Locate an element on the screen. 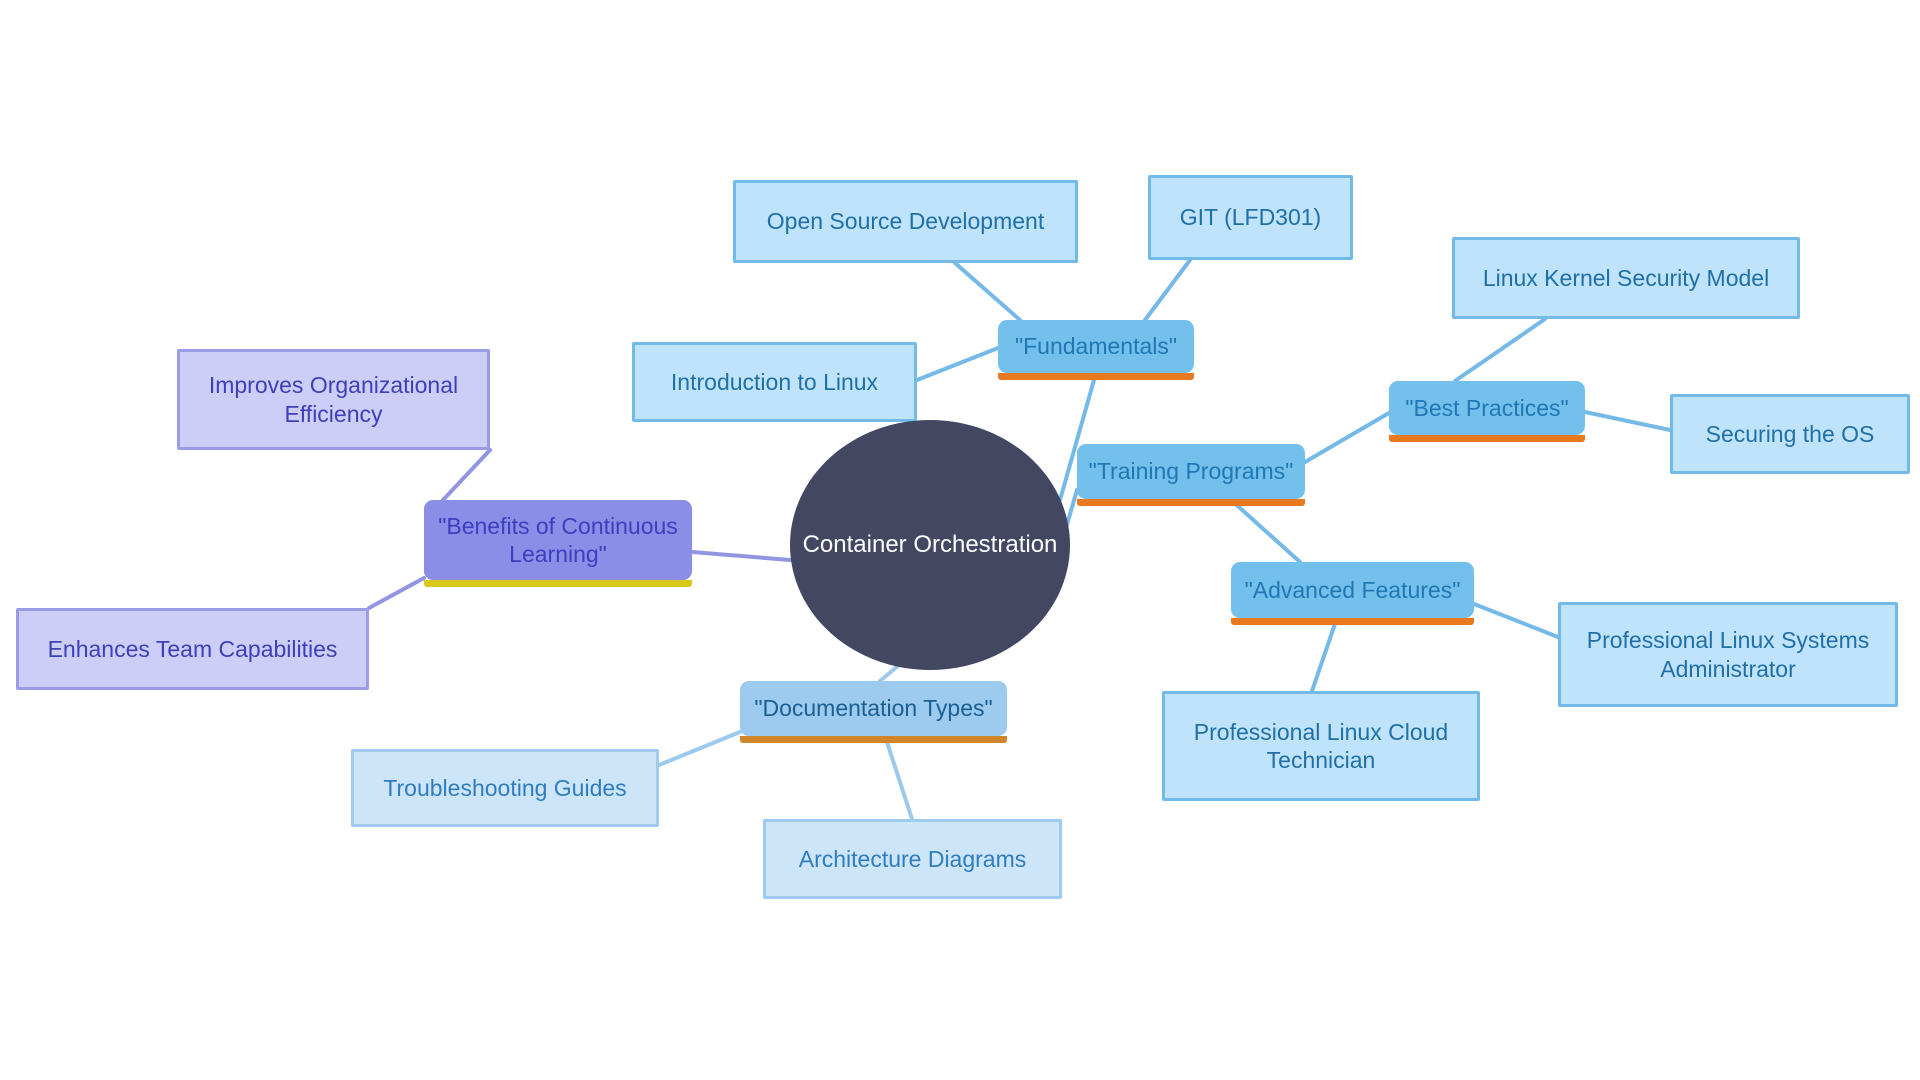 The width and height of the screenshot is (1920, 1080). edge-benefits-enhances-team is located at coordinates (396, 593).